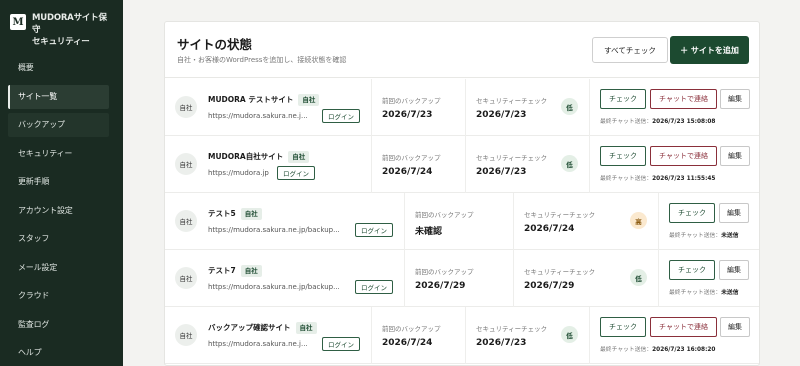 The height and width of the screenshot is (366, 800). I want to click on brand-line1: MUDORAサイト保守, so click(69, 24).